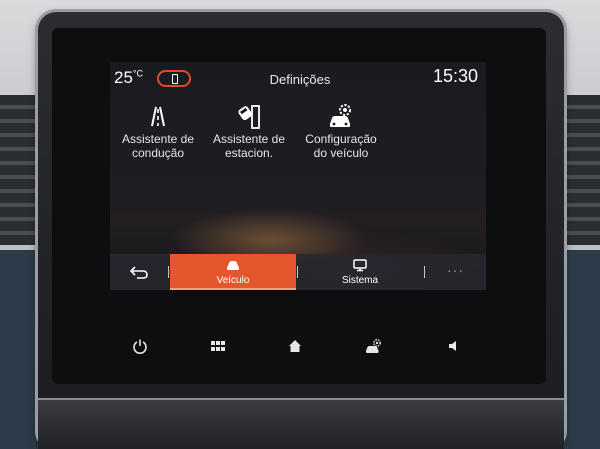  I want to click on home-button, so click(295, 346).